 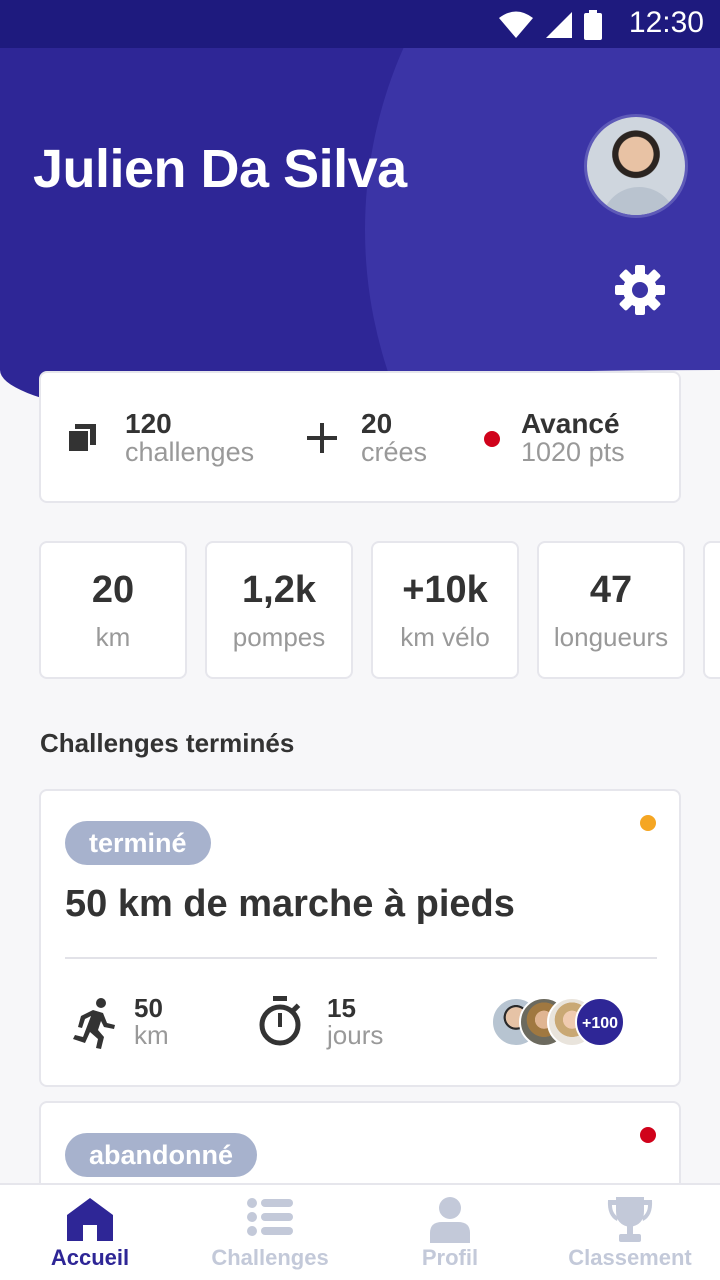 What do you see at coordinates (559, 25) in the screenshot?
I see `signal-icon` at bounding box center [559, 25].